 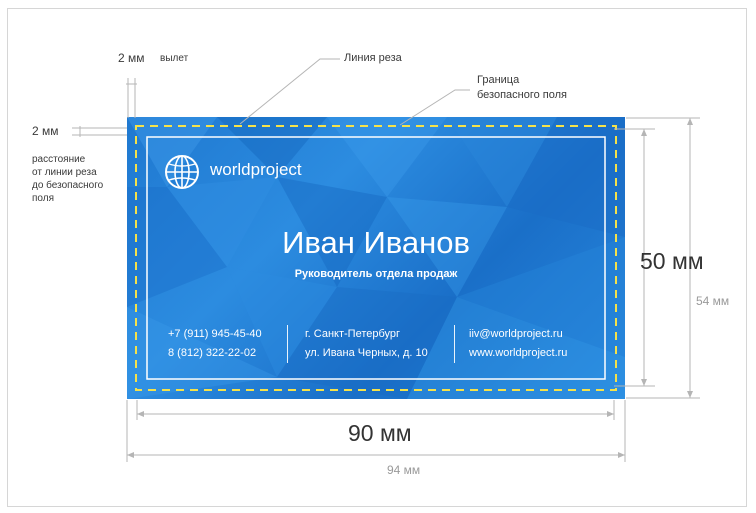 I want to click on safe-border-label-2: безопасного поля, so click(x=522, y=95).